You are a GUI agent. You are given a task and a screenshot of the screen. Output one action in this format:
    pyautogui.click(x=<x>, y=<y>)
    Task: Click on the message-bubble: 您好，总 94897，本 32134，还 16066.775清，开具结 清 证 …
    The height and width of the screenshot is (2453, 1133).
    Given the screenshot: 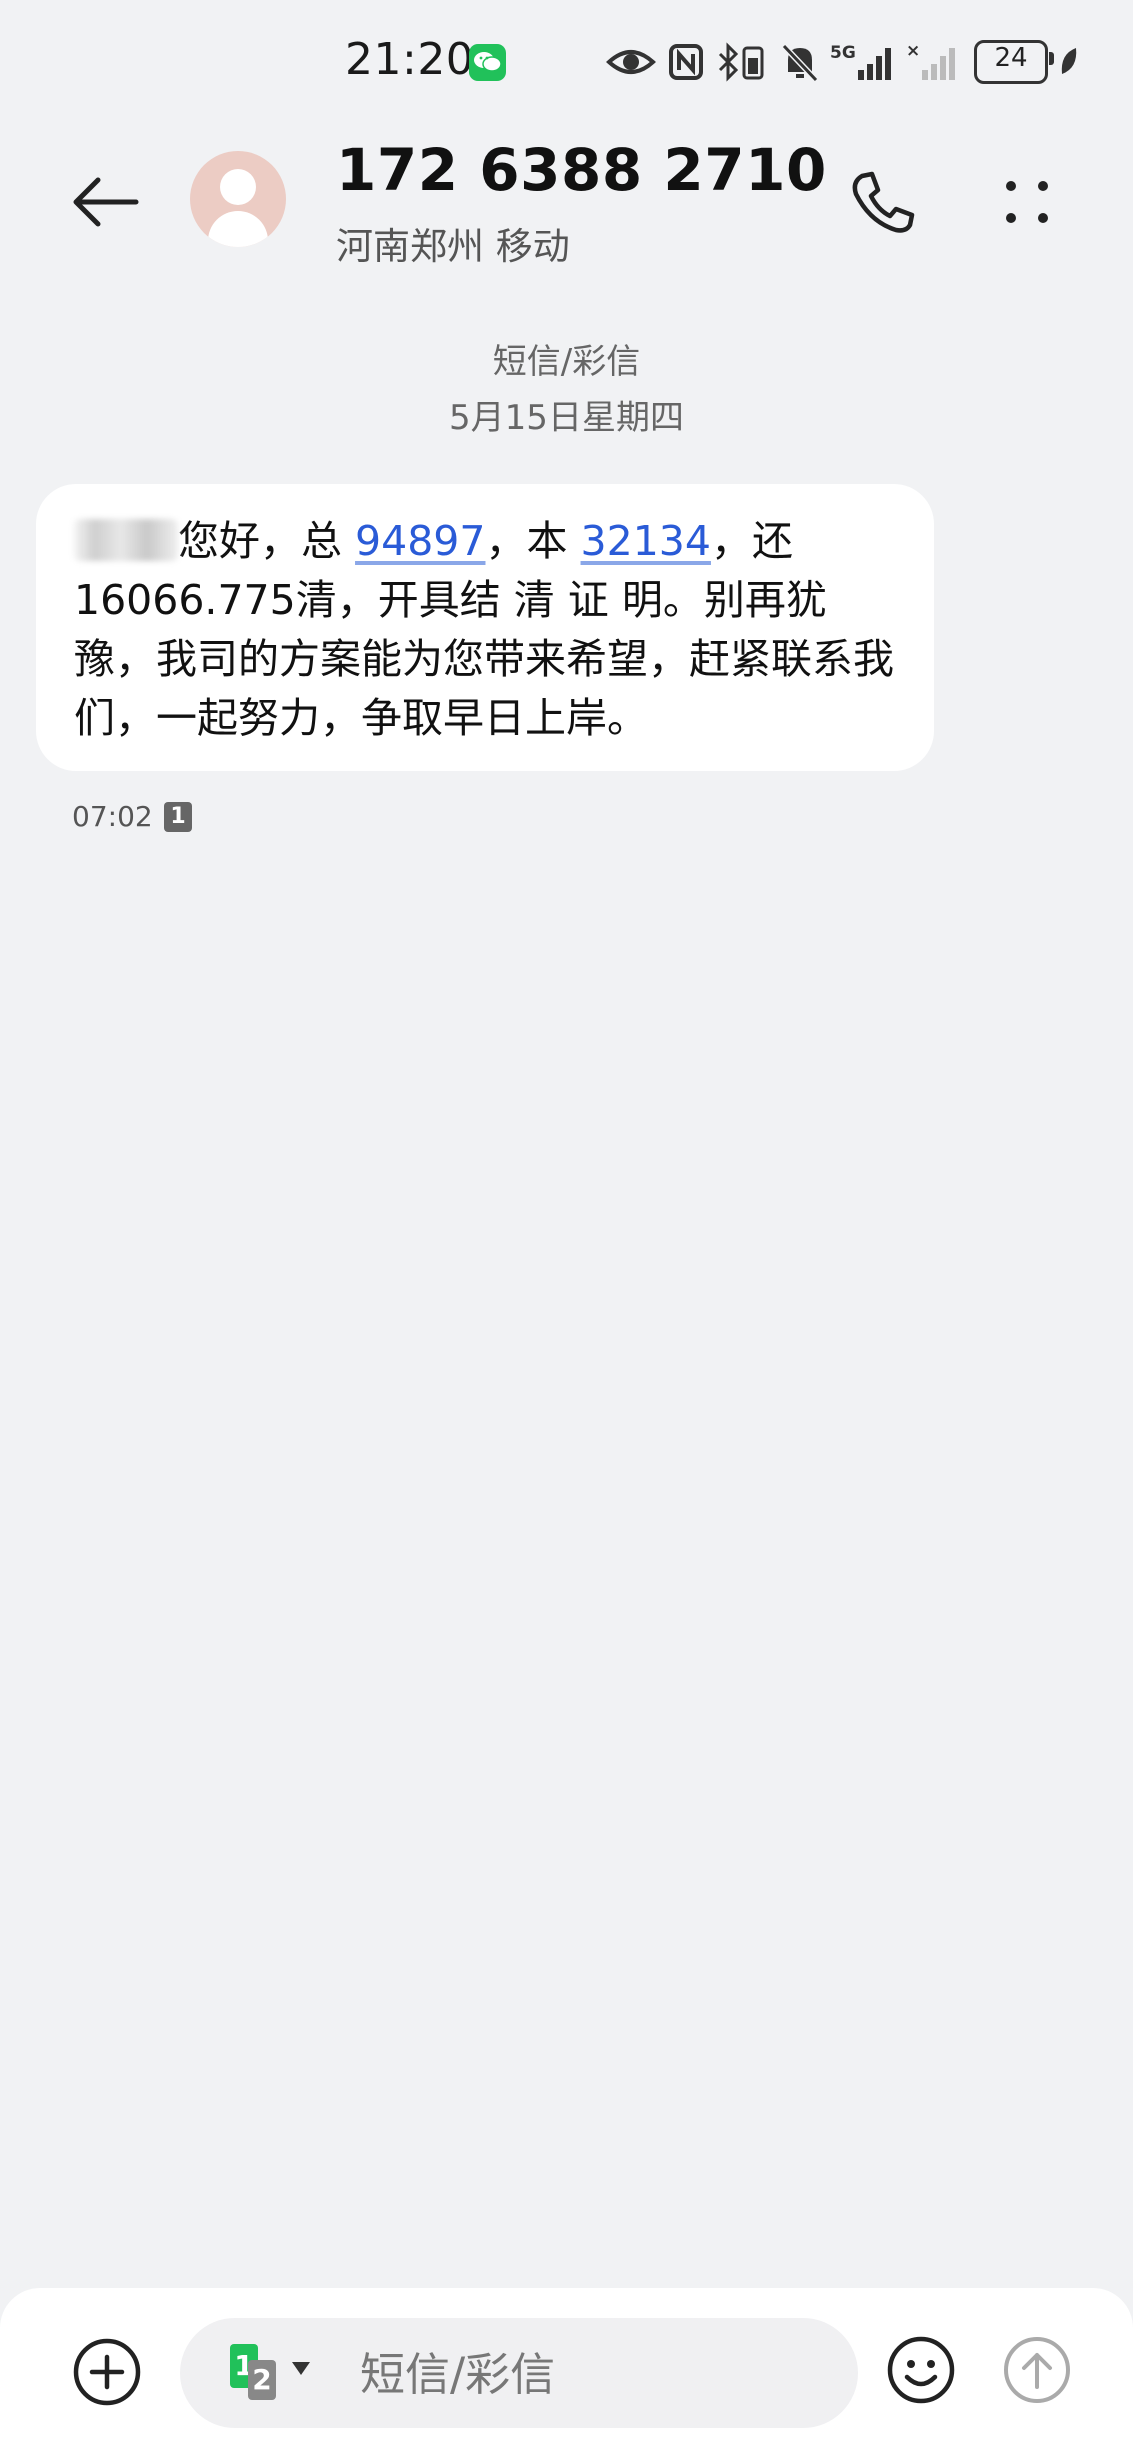 What is the action you would take?
    pyautogui.click(x=485, y=627)
    